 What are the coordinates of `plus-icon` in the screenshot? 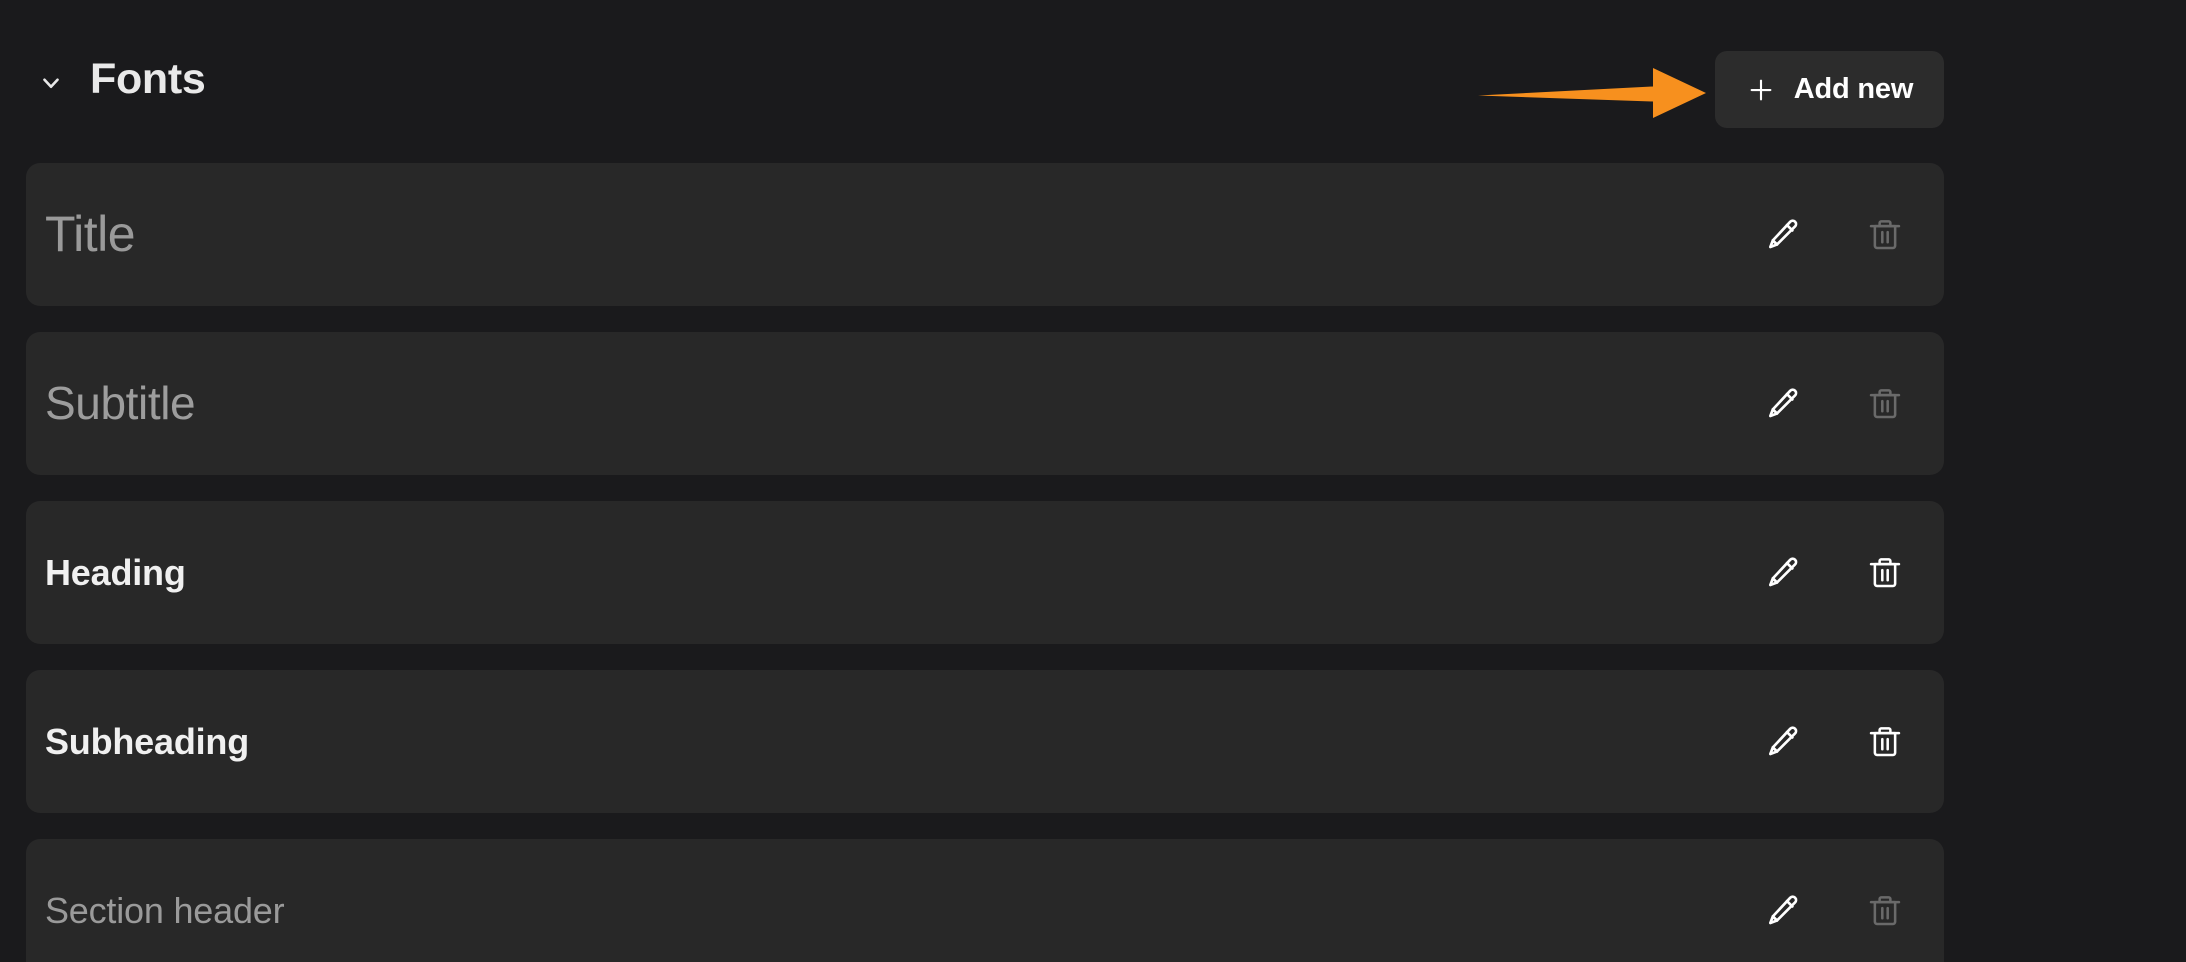 It's located at (1761, 90).